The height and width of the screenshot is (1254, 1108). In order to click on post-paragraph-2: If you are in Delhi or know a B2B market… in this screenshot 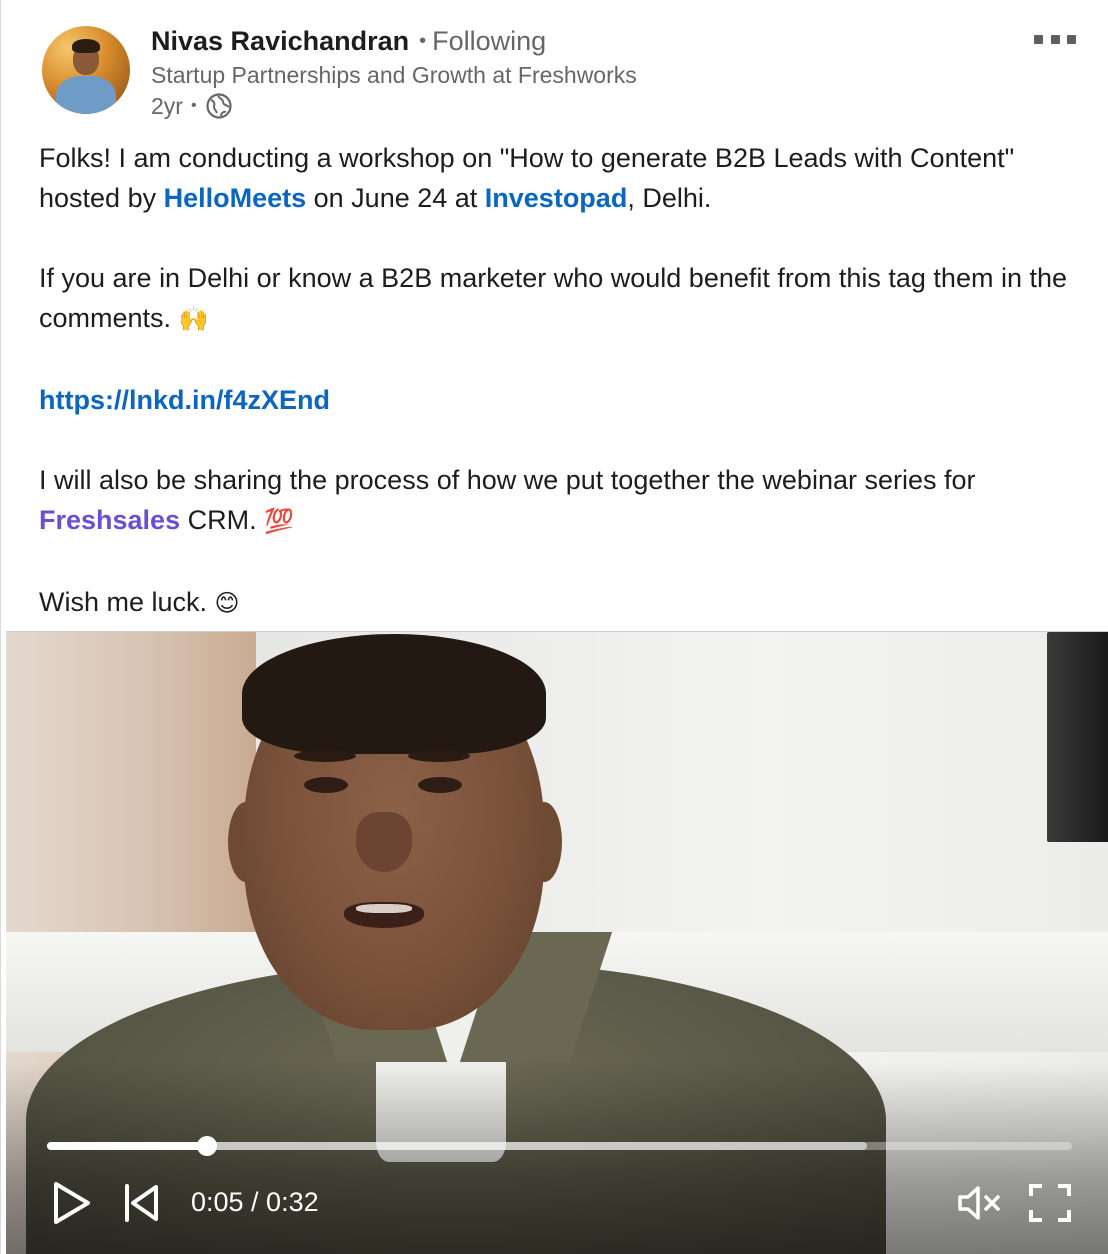, I will do `click(564, 299)`.